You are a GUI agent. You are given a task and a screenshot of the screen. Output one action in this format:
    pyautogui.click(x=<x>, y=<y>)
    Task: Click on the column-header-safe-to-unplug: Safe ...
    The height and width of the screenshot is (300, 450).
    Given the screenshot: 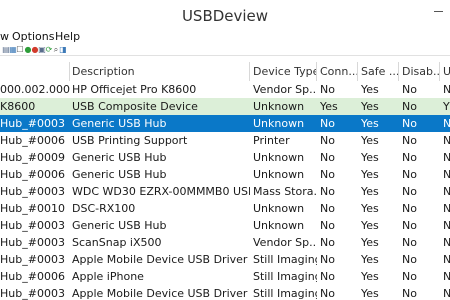 What is the action you would take?
    pyautogui.click(x=380, y=71)
    